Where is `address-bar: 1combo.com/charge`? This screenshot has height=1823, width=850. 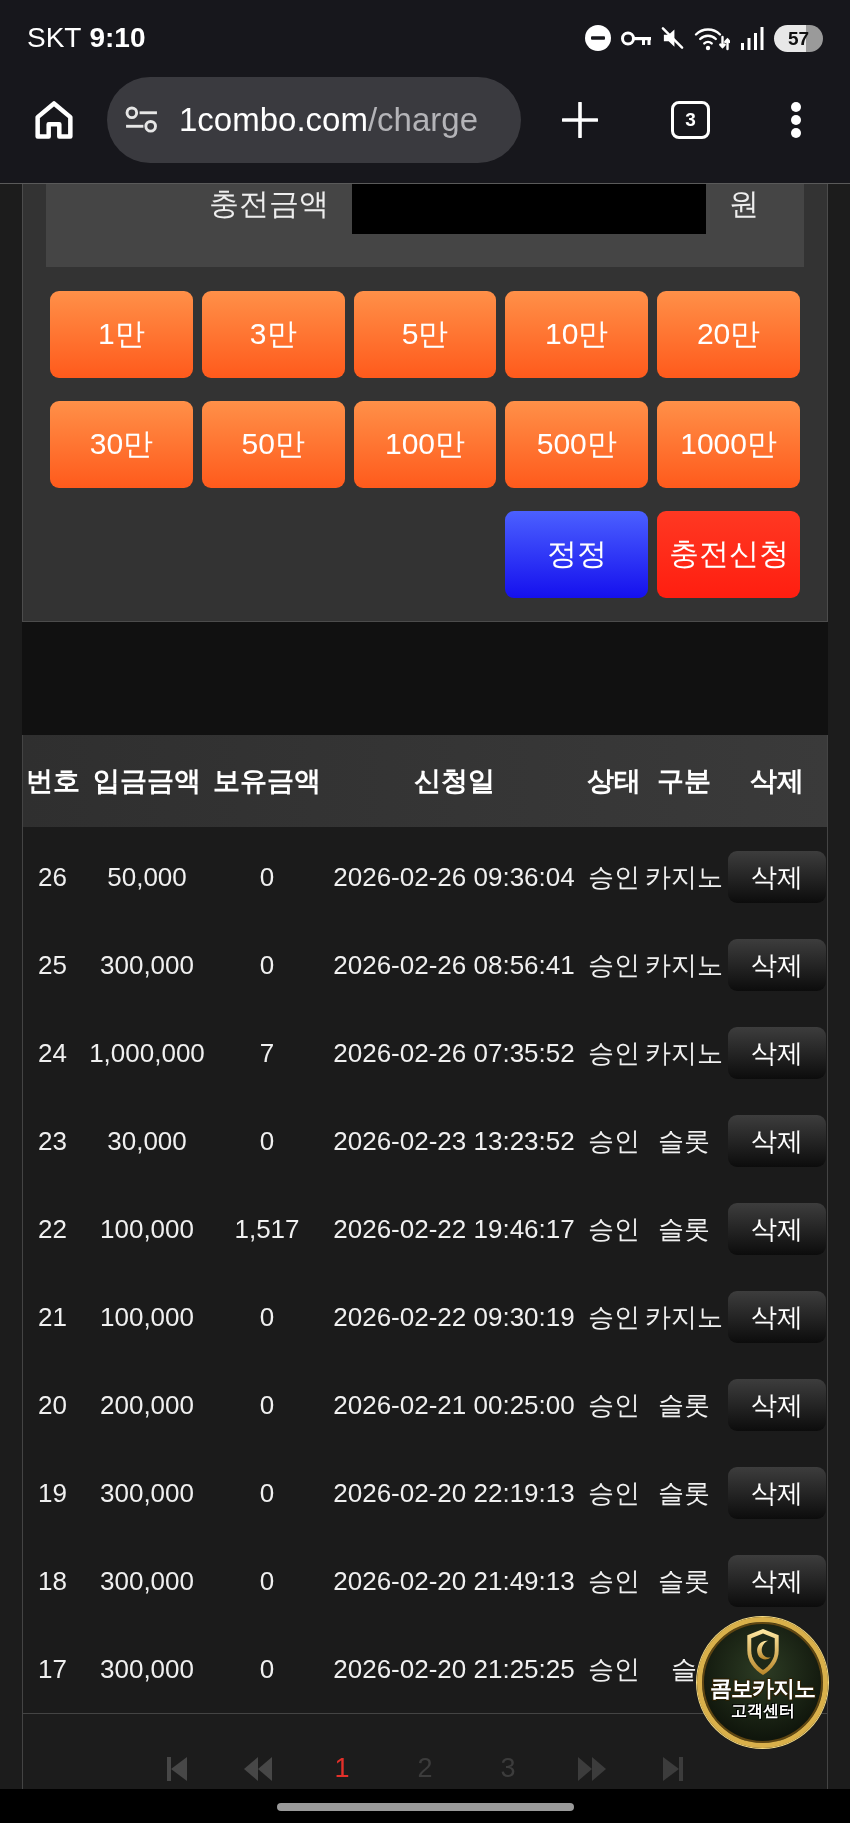
address-bar: 1combo.com/charge is located at coordinates (314, 119).